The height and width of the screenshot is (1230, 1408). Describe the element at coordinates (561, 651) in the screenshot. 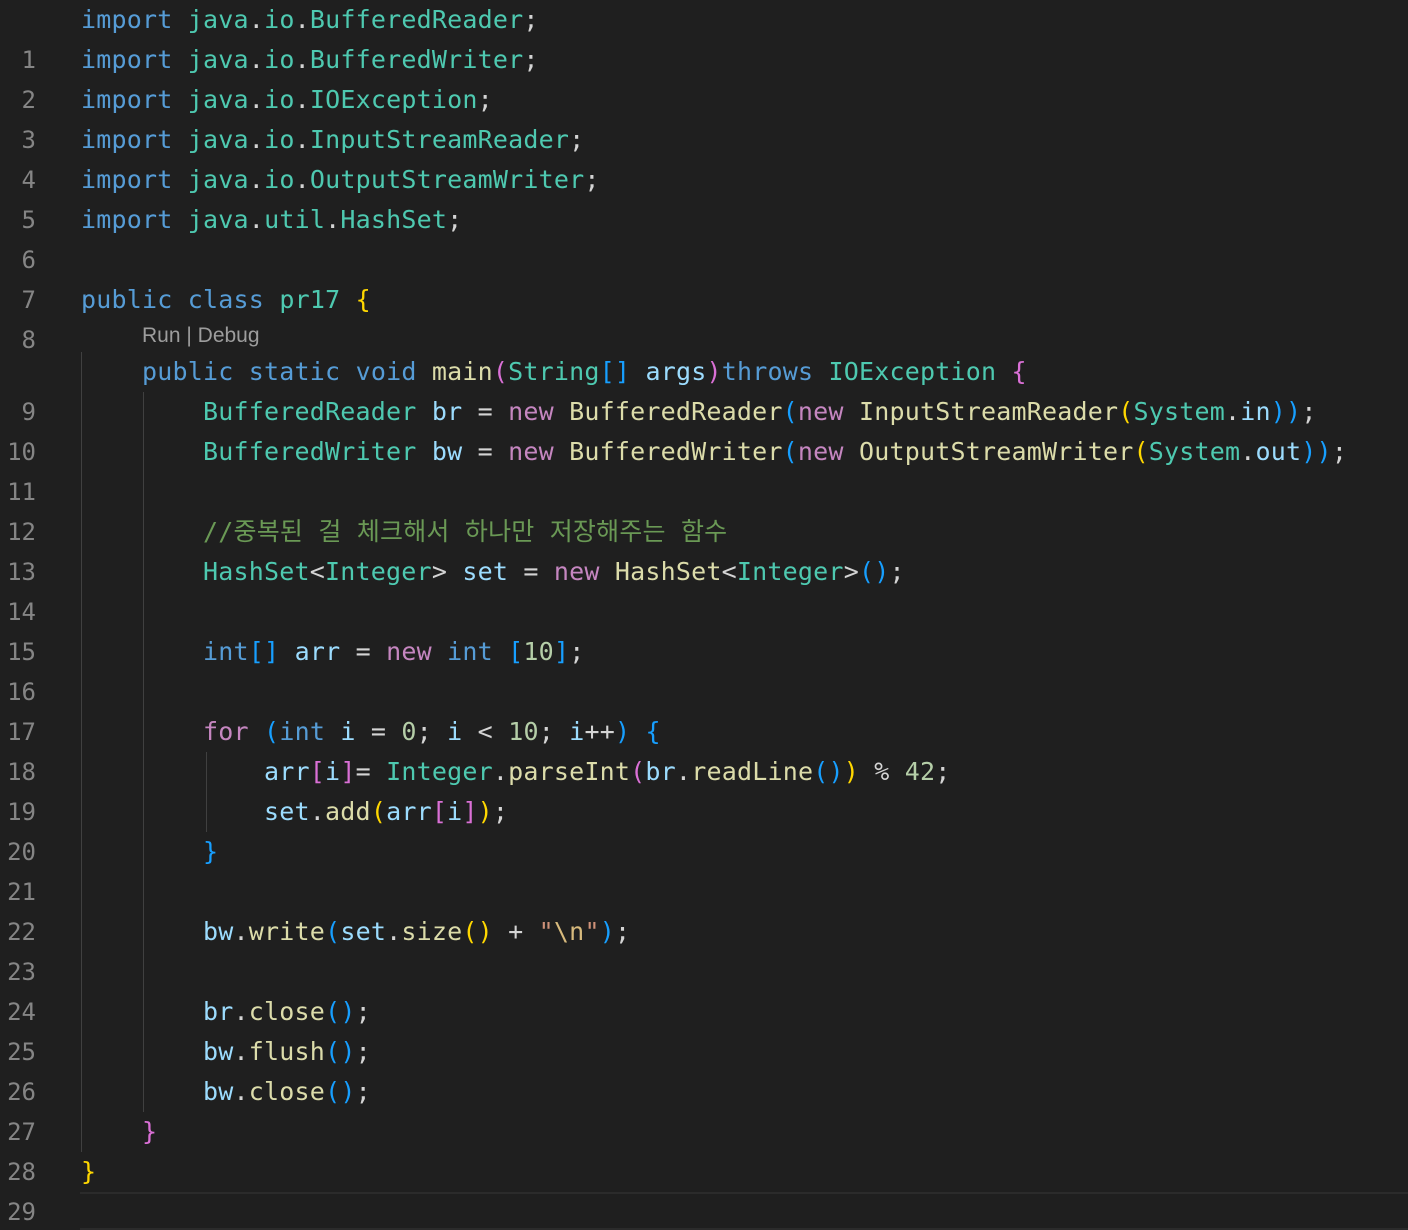

I see `token-bracket: ]` at that location.